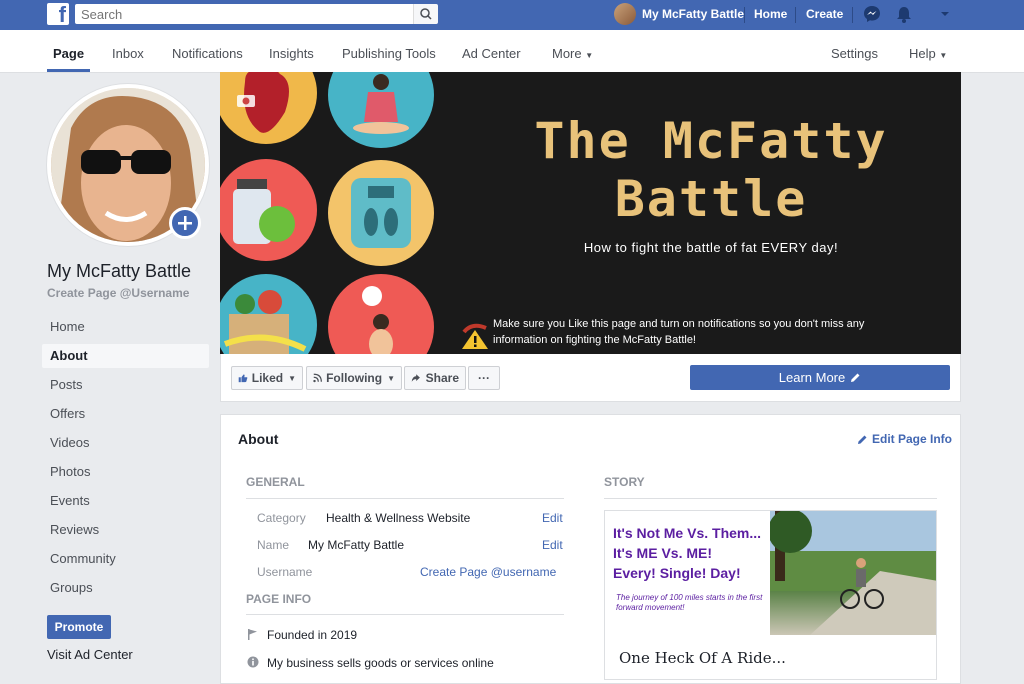 The image size is (1024, 684). What do you see at coordinates (125, 501) in the screenshot?
I see `sidebar-item-events: Events` at bounding box center [125, 501].